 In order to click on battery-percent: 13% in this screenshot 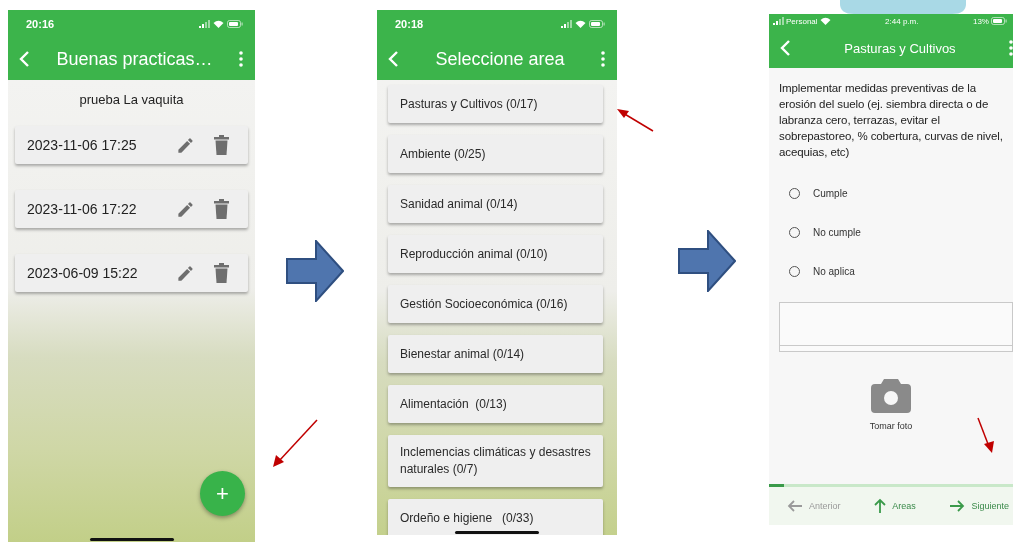, I will do `click(980, 21)`.